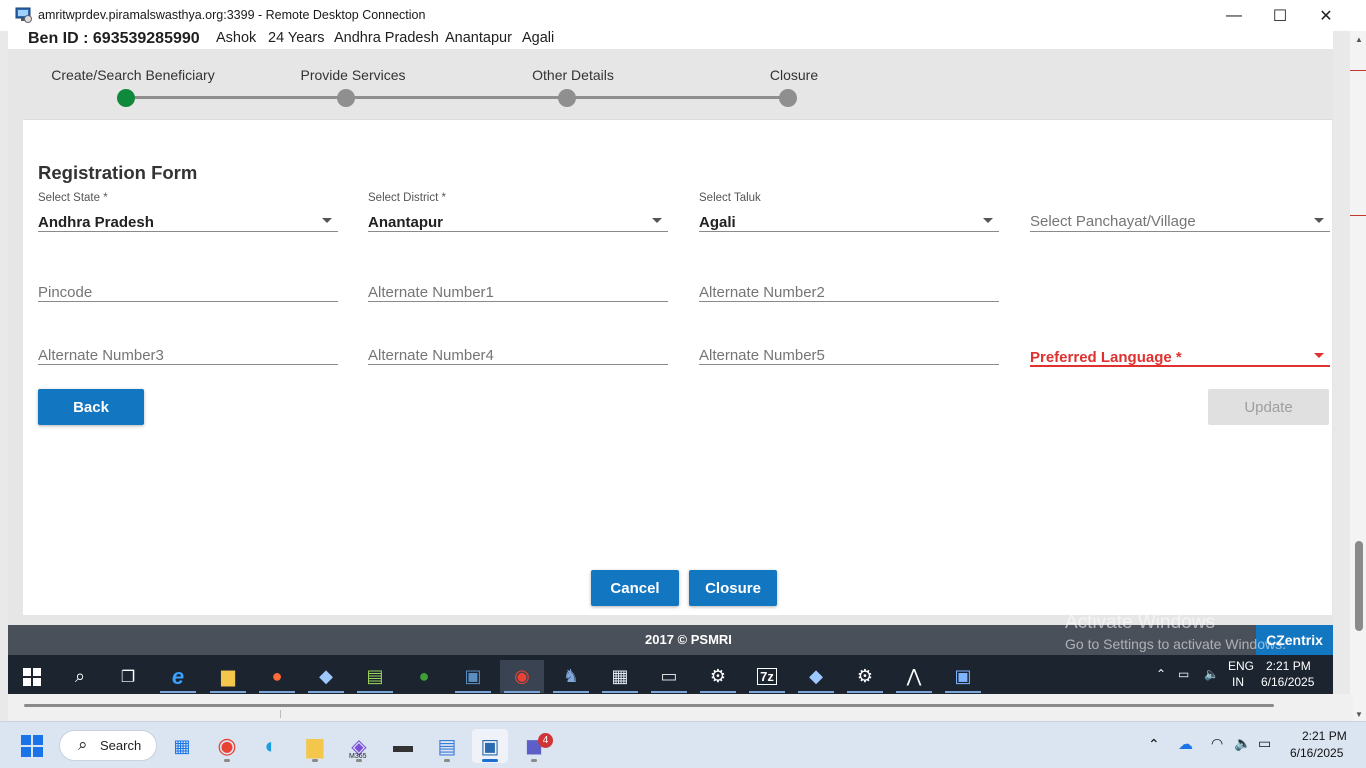 The width and height of the screenshot is (1366, 768). Describe the element at coordinates (1242, 743) in the screenshot. I see `volume-icon: 🔈` at that location.